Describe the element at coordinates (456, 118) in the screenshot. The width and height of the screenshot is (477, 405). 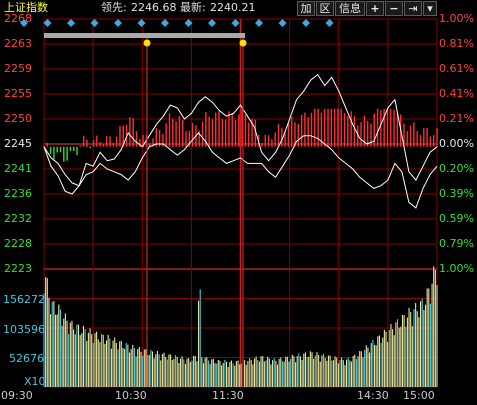
I see `pct-label-right: 0.21%` at that location.